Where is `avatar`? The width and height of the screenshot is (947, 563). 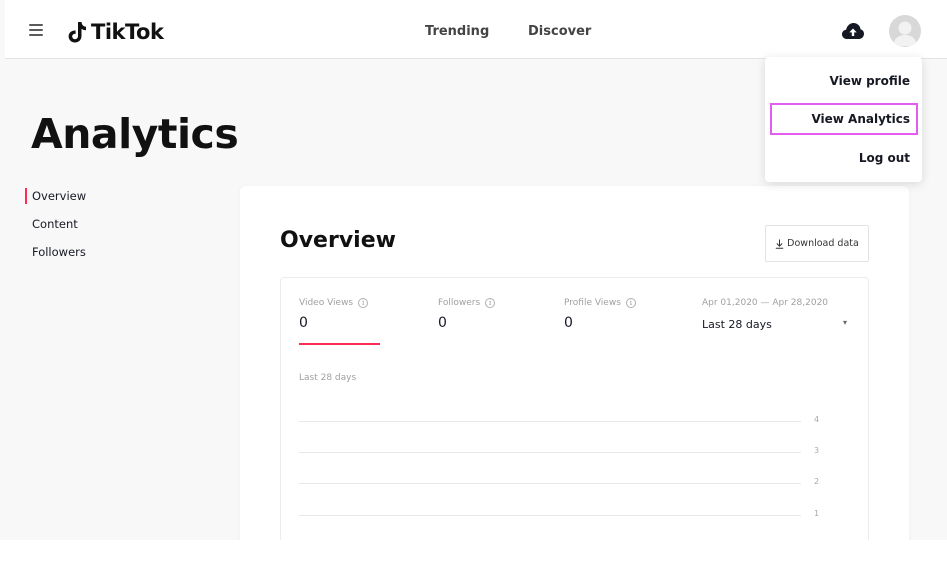 avatar is located at coordinates (905, 31).